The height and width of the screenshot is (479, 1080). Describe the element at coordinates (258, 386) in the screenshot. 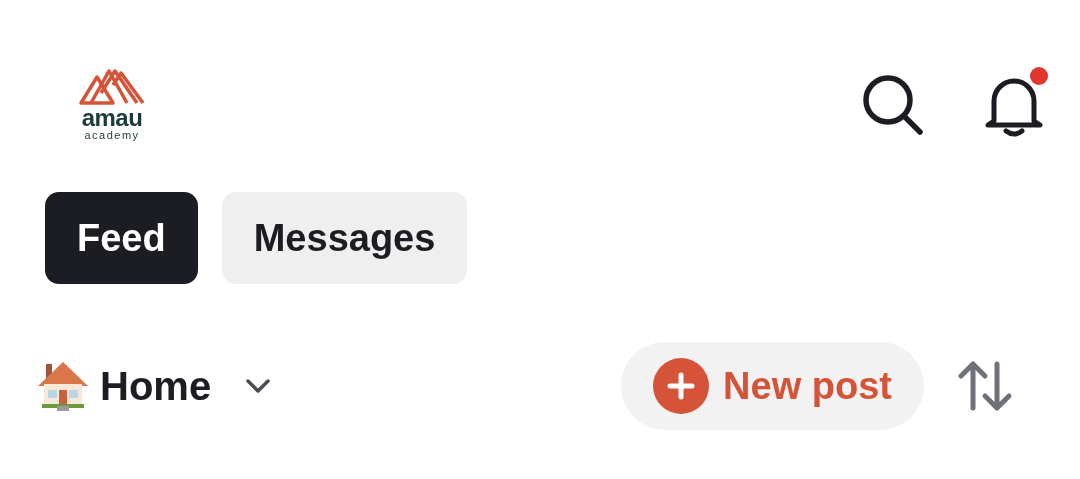

I see `chevron-down-icon` at that location.